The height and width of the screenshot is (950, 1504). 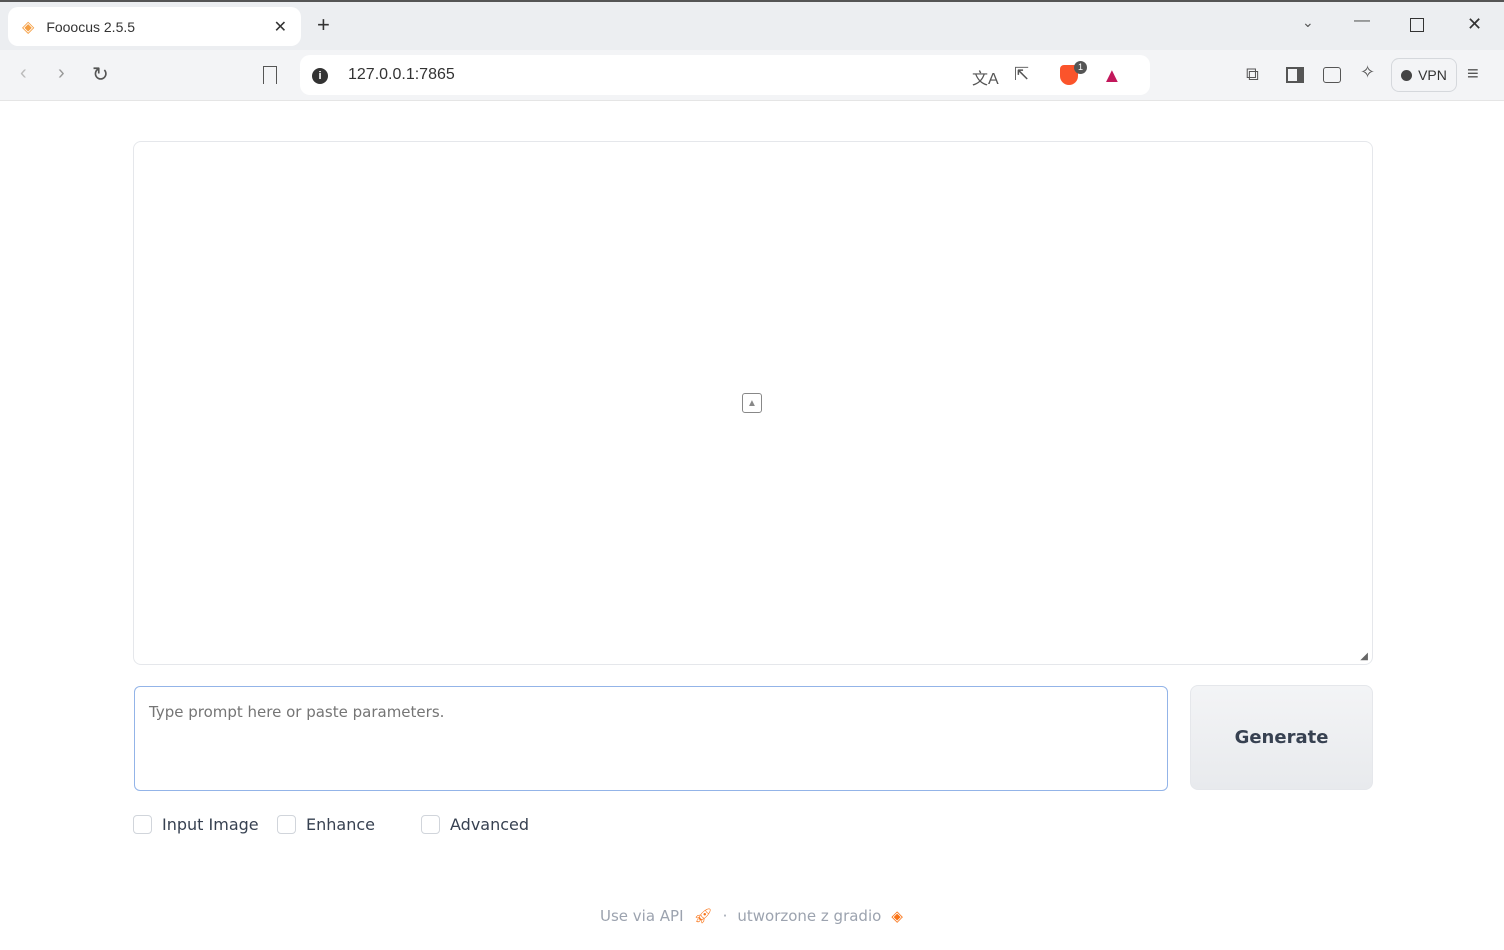 What do you see at coordinates (1473, 74) in the screenshot?
I see `menu-icon: ≡` at bounding box center [1473, 74].